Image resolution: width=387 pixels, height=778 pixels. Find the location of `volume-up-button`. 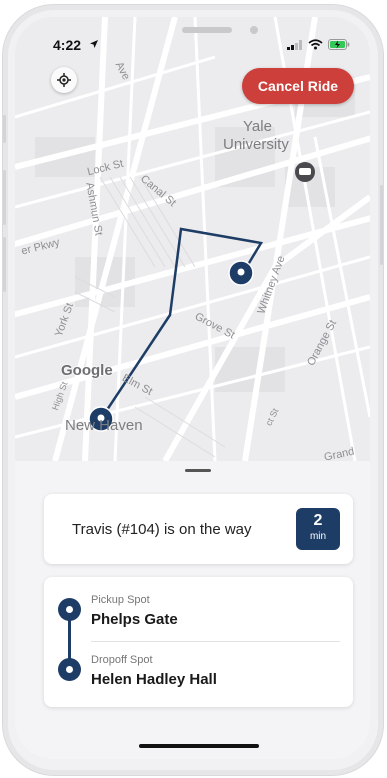

volume-up-button is located at coordinates (4, 197).